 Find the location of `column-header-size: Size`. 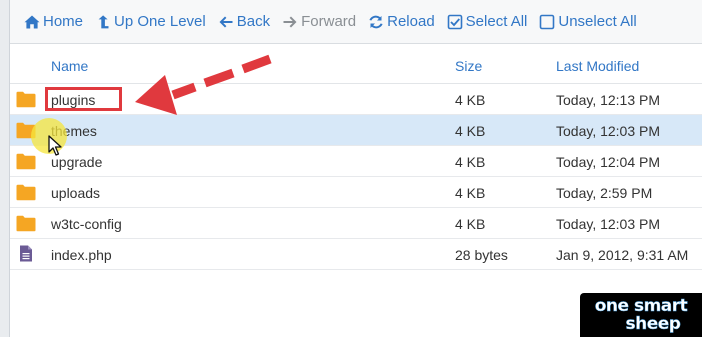

column-header-size: Size is located at coordinates (468, 66).